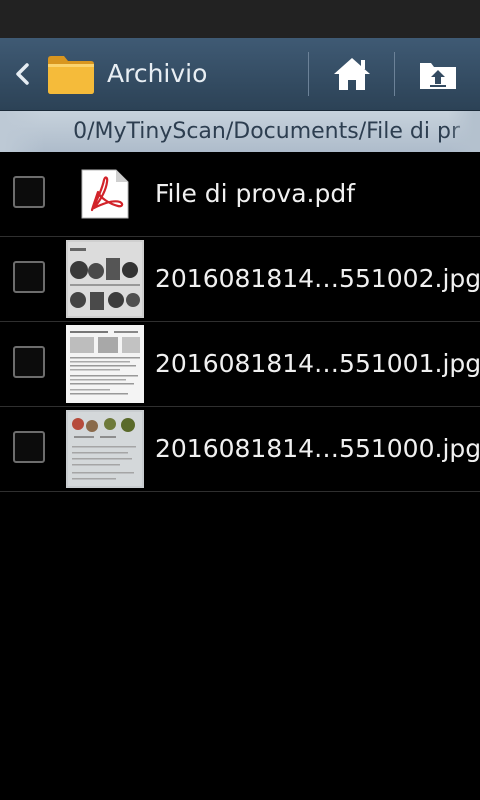 Image resolution: width=480 pixels, height=800 pixels. I want to click on chevron-left-icon, so click(23, 74).